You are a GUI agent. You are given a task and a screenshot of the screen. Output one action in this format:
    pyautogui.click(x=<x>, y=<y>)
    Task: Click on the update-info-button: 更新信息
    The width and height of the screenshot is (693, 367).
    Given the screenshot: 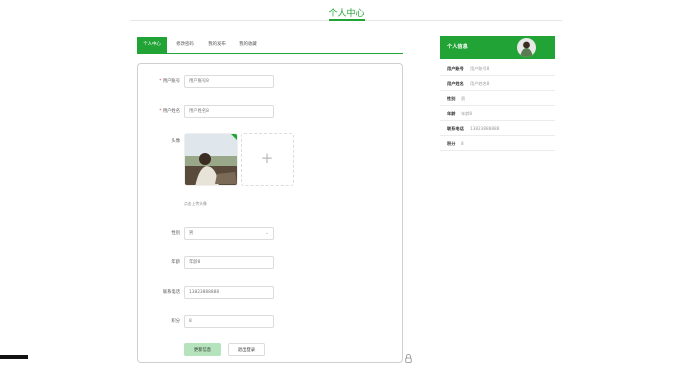 What is the action you would take?
    pyautogui.click(x=202, y=349)
    